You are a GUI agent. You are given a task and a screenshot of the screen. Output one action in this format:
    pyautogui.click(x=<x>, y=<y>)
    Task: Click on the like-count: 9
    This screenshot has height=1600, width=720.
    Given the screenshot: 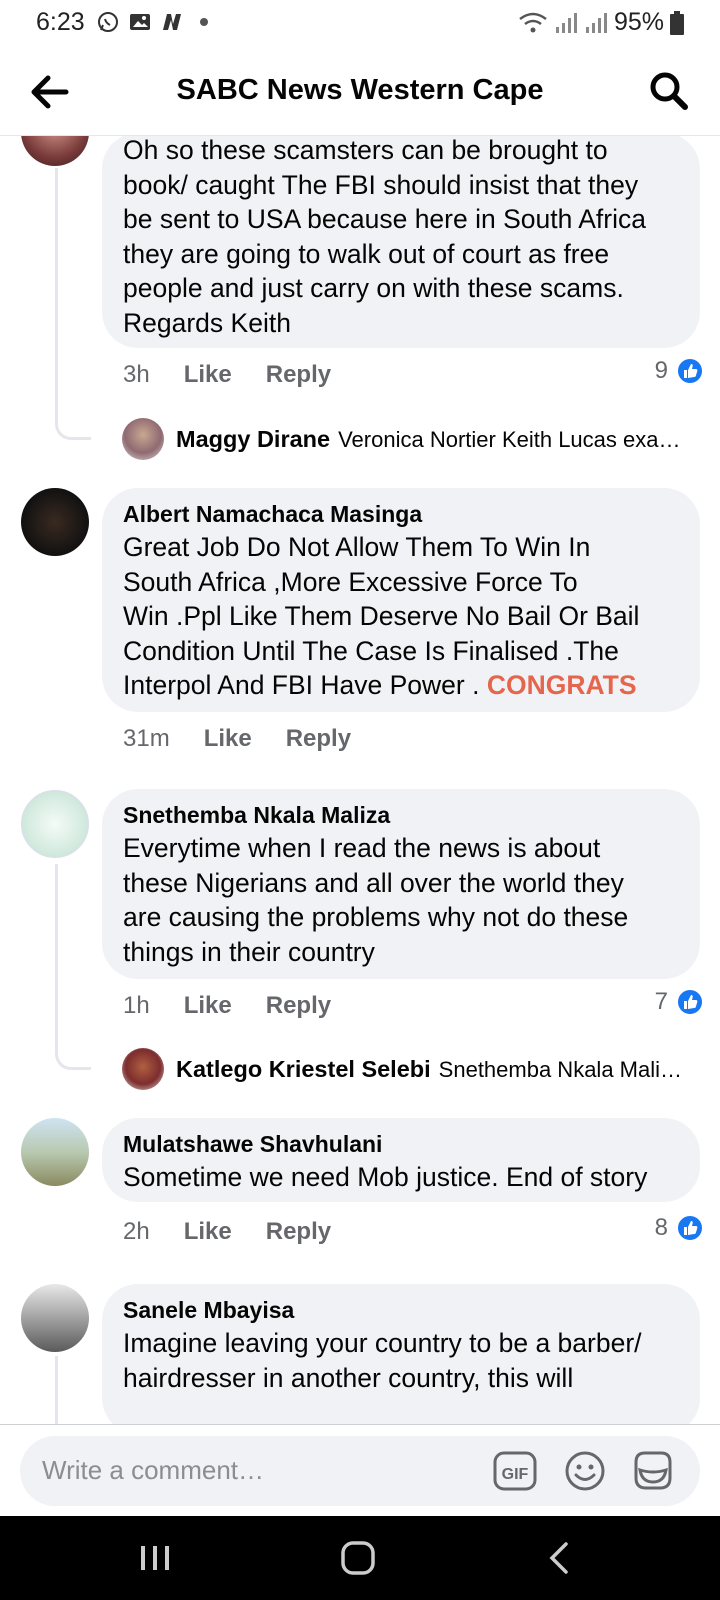 What is the action you would take?
    pyautogui.click(x=679, y=371)
    